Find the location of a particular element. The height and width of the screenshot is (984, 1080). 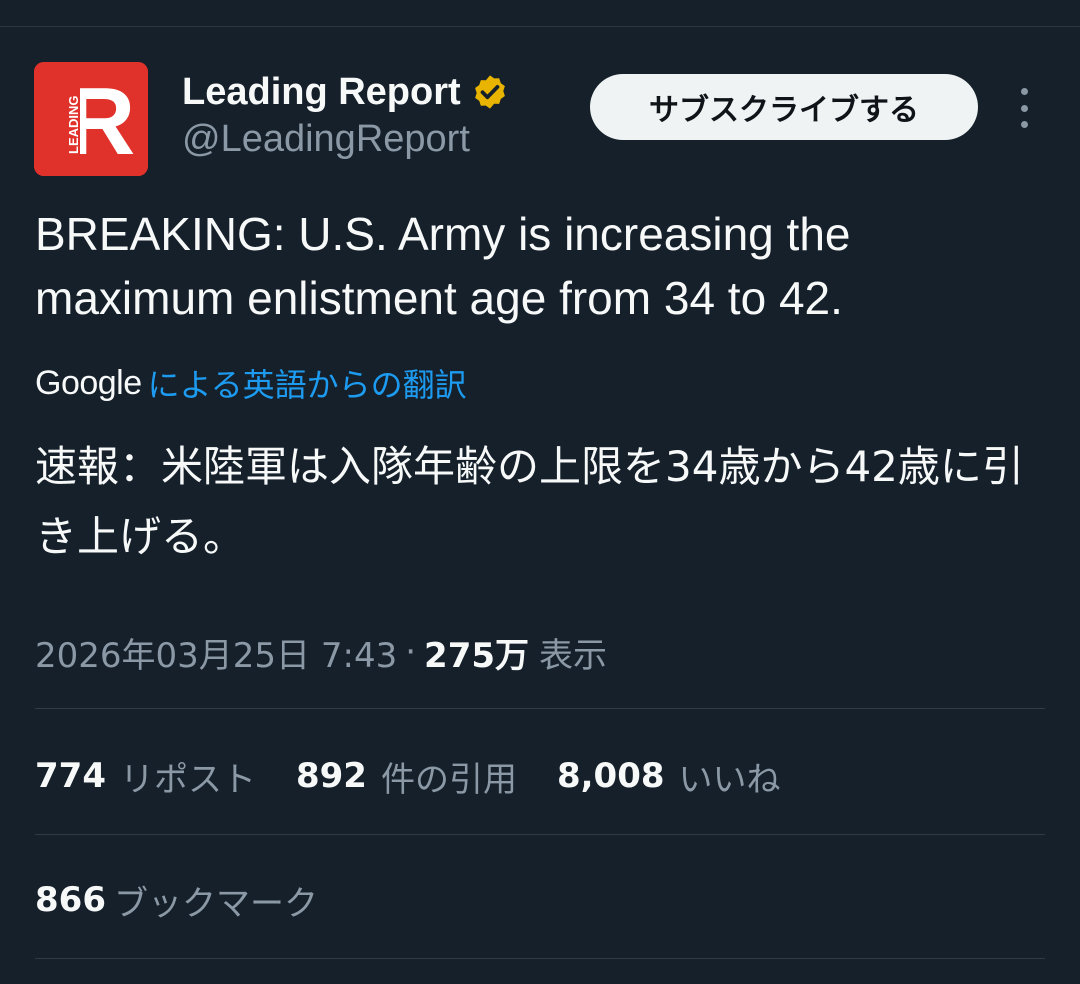

bookmarks-count: 866 is located at coordinates (70, 900).